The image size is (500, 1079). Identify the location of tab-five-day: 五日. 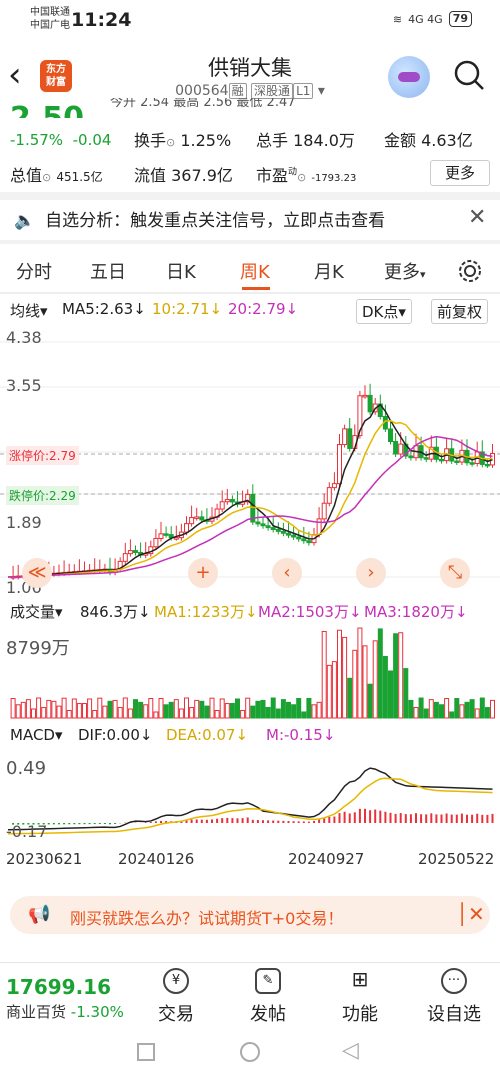
(108, 271).